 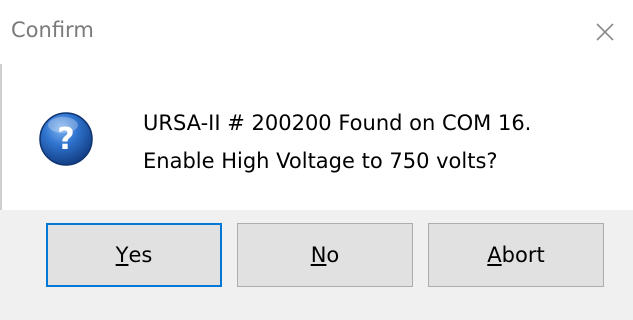 What do you see at coordinates (494, 255) in the screenshot?
I see `abort-mnemonic: A` at bounding box center [494, 255].